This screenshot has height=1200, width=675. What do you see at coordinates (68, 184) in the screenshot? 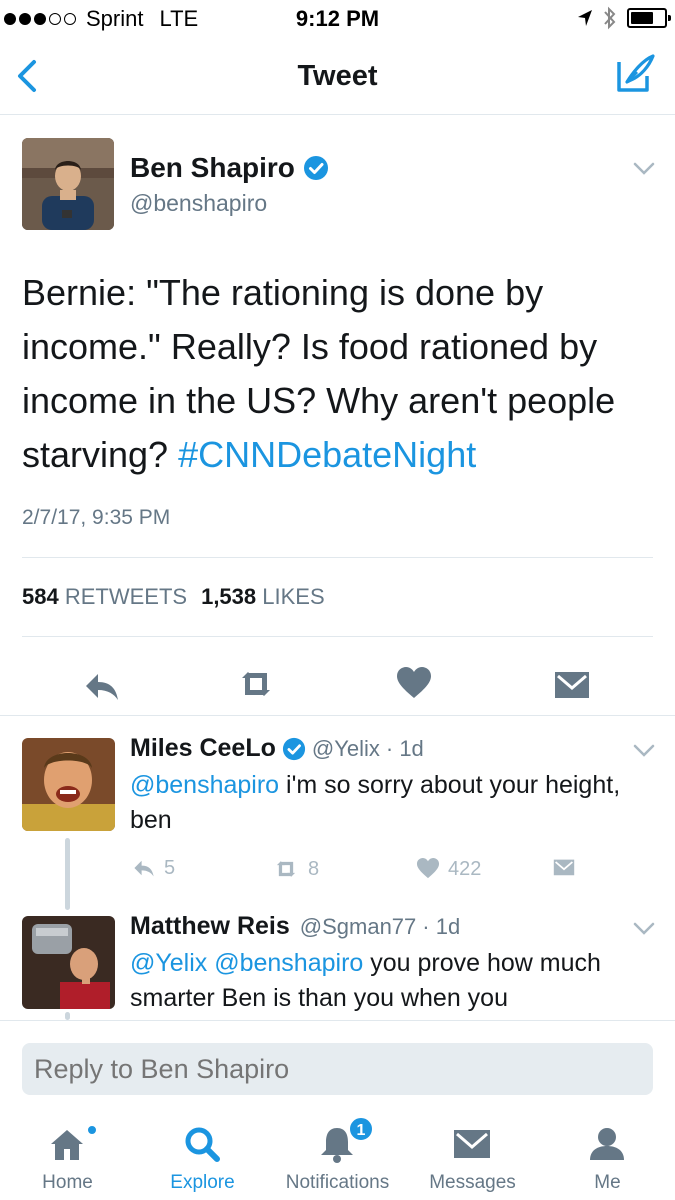
I see `author-avatar` at bounding box center [68, 184].